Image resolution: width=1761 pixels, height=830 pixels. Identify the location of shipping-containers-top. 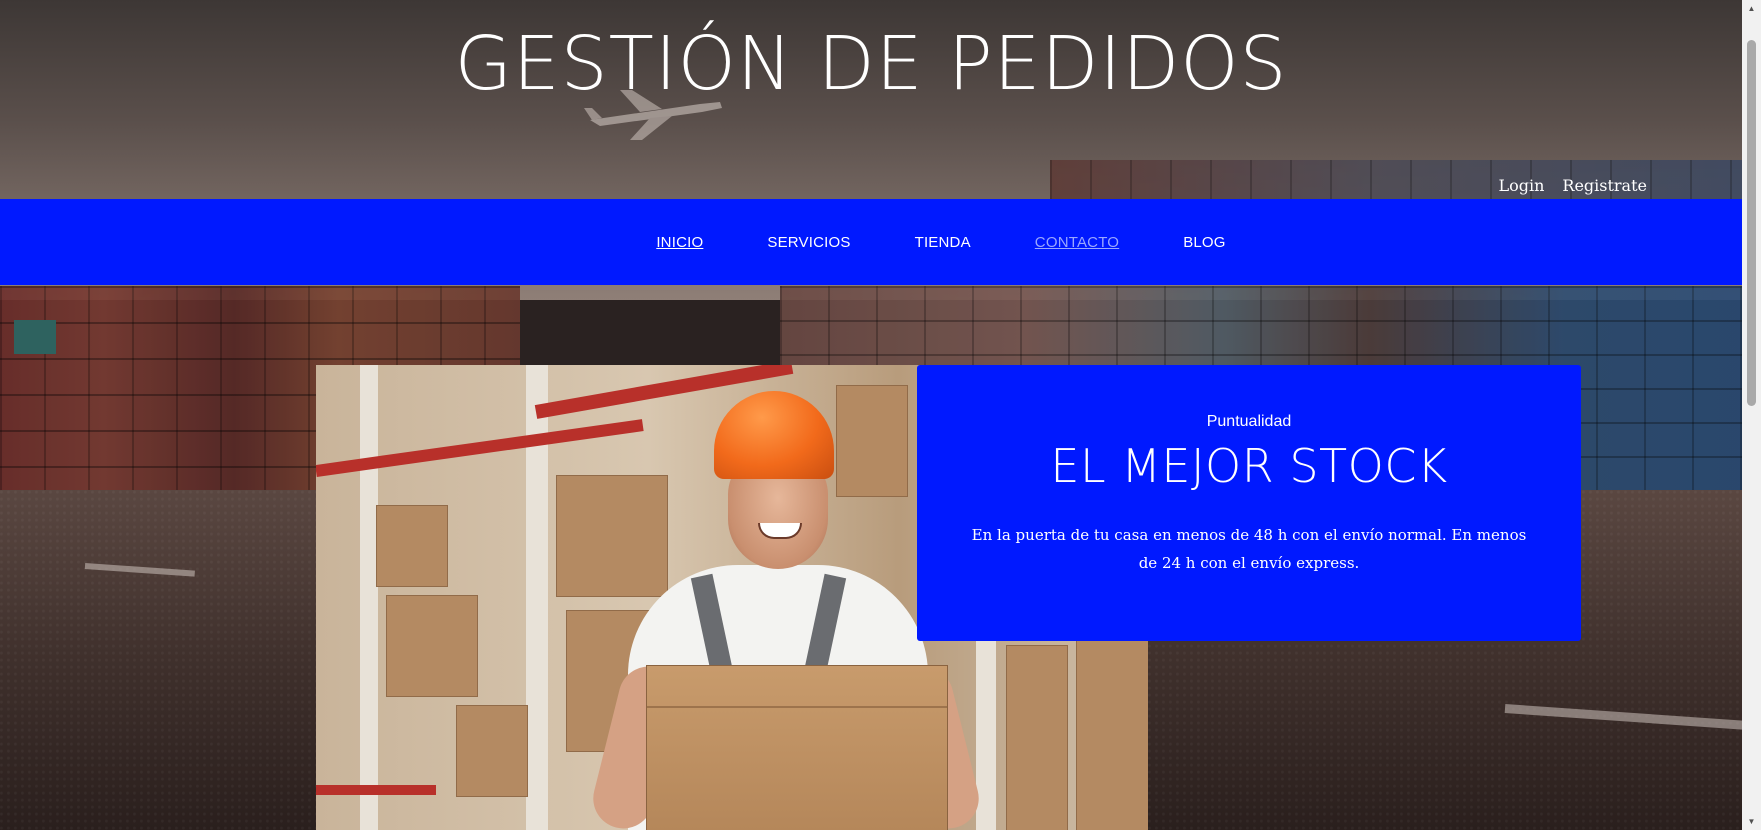
(1405, 180).